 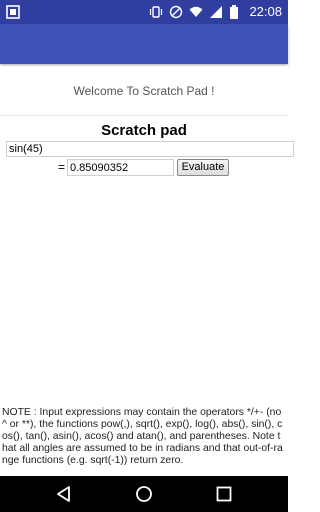 I want to click on expression-input, so click(x=150, y=149).